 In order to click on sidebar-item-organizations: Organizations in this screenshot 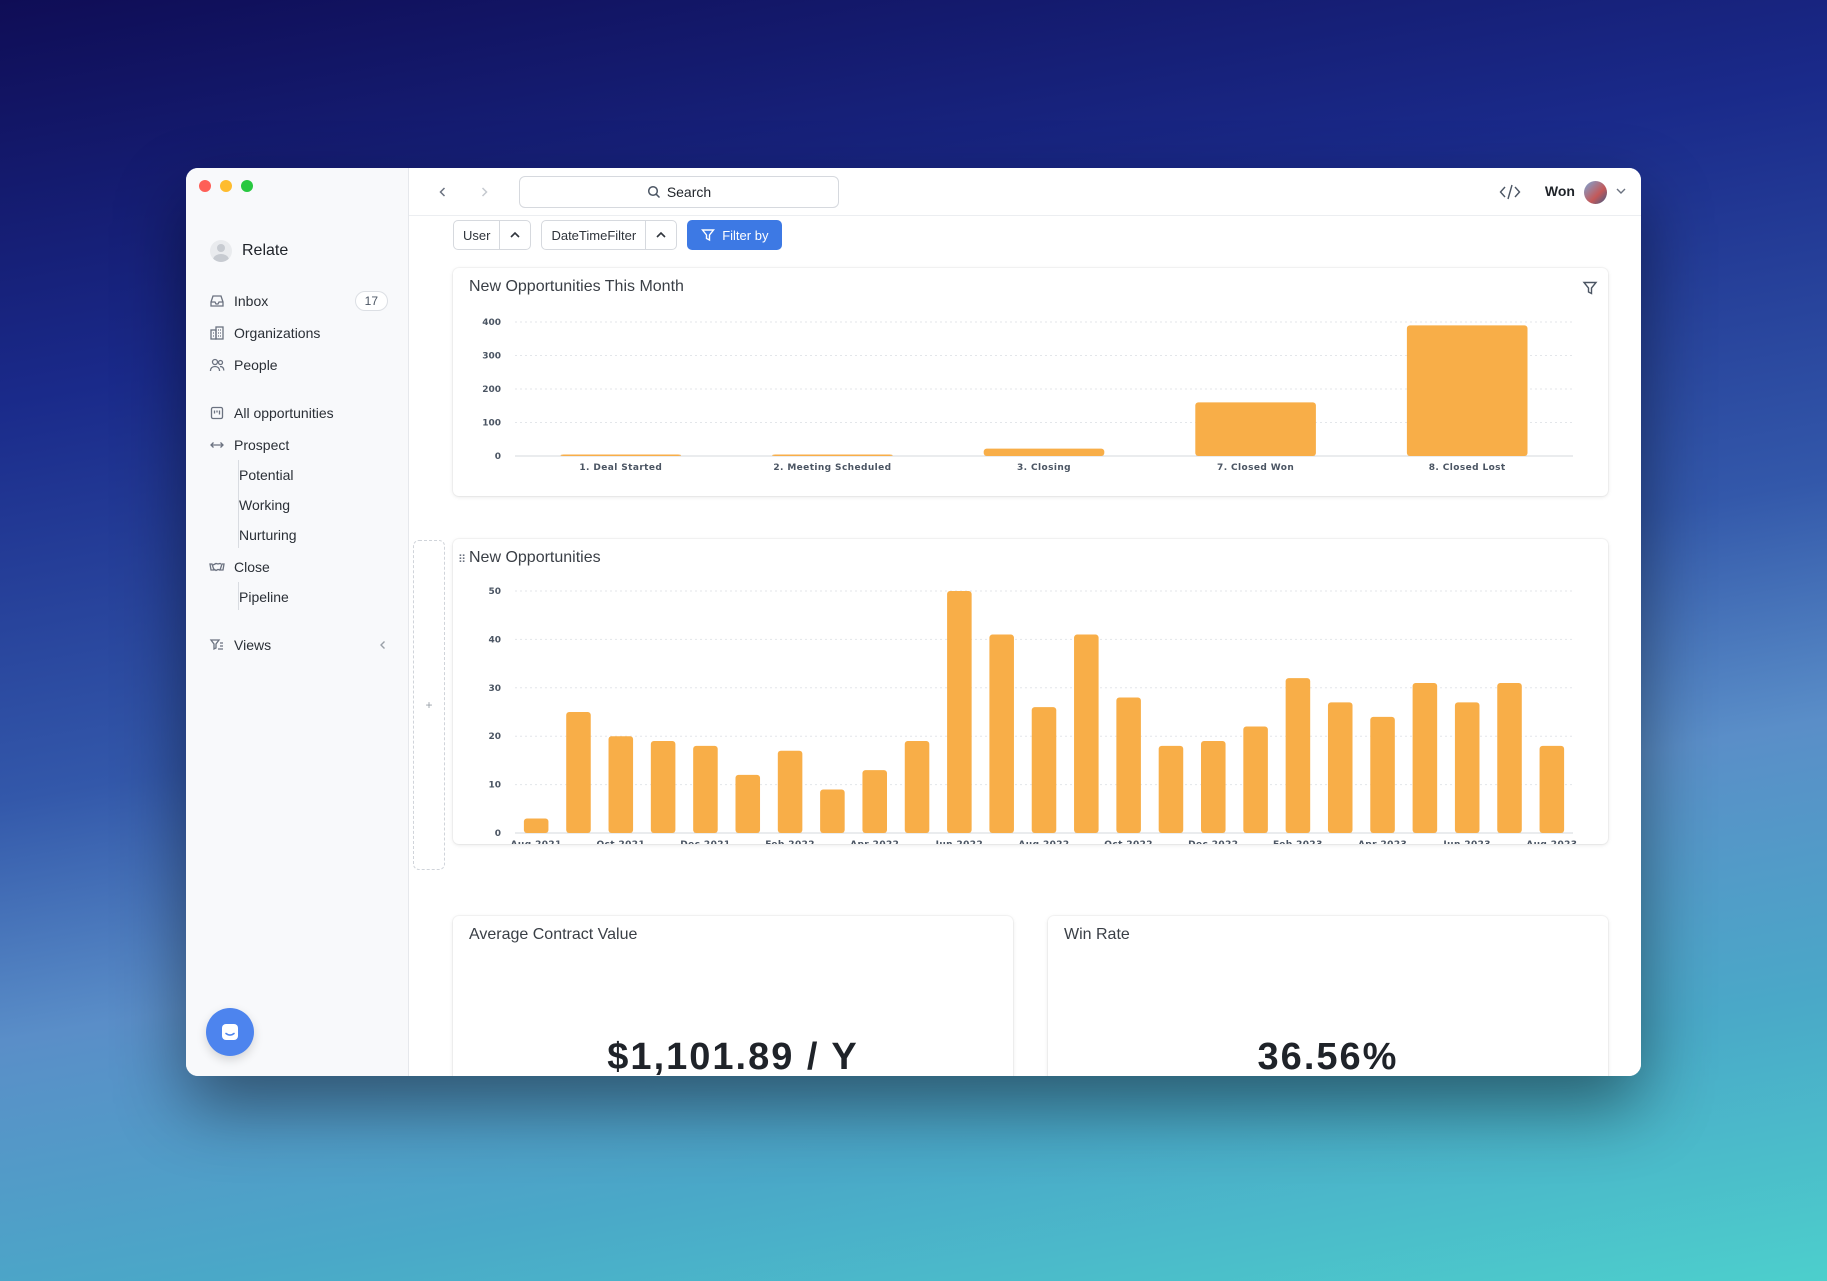, I will do `click(298, 333)`.